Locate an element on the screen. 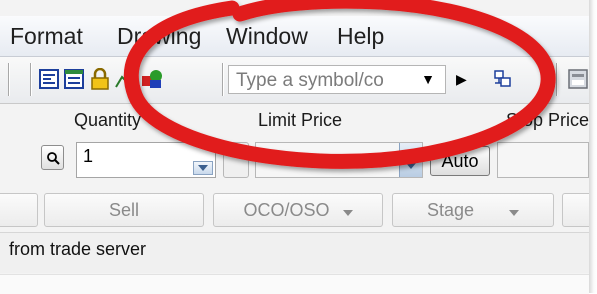 This screenshot has height=294, width=597. stage-label: Stage is located at coordinates (450, 210).